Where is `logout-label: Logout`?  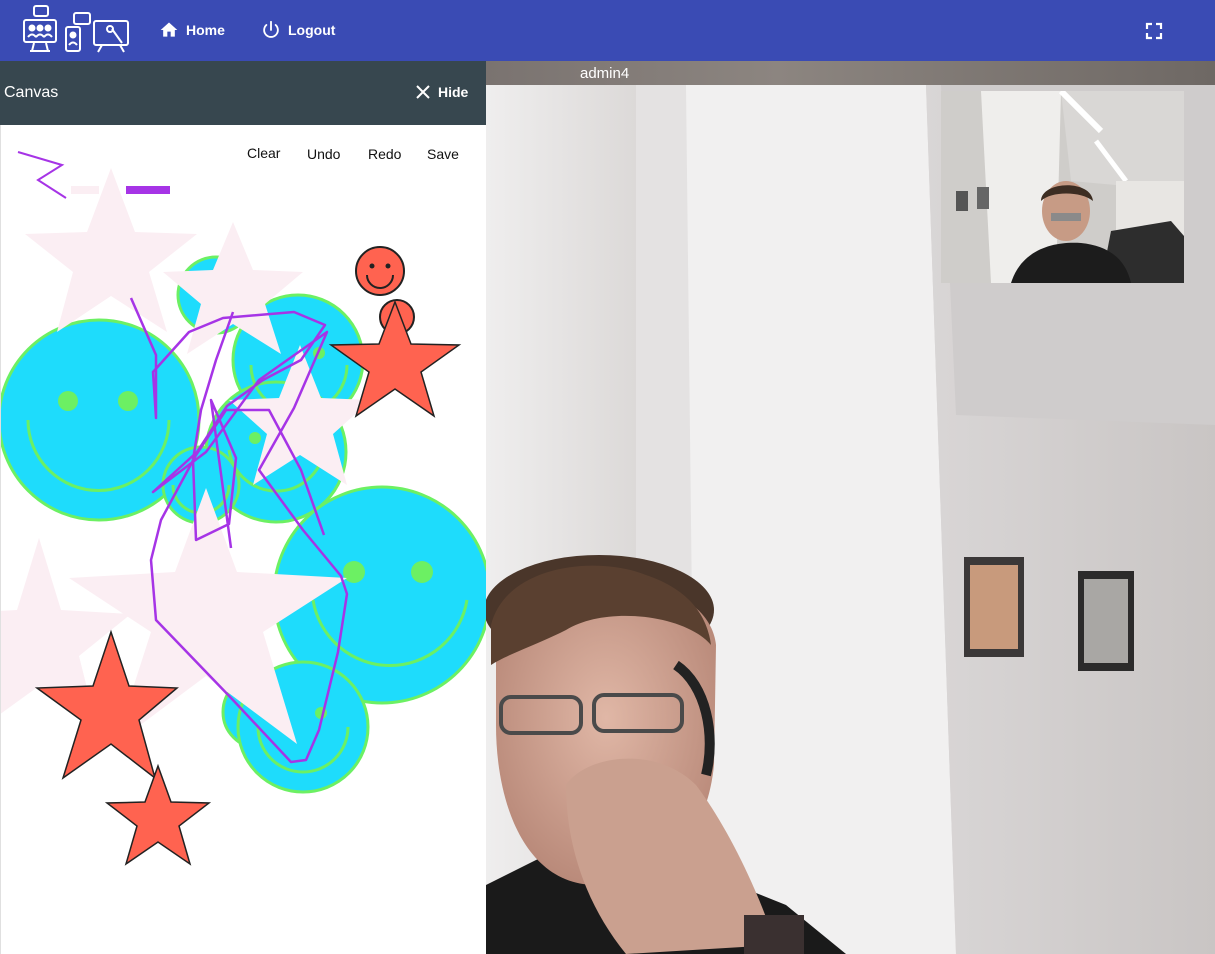
logout-label: Logout is located at coordinates (312, 30).